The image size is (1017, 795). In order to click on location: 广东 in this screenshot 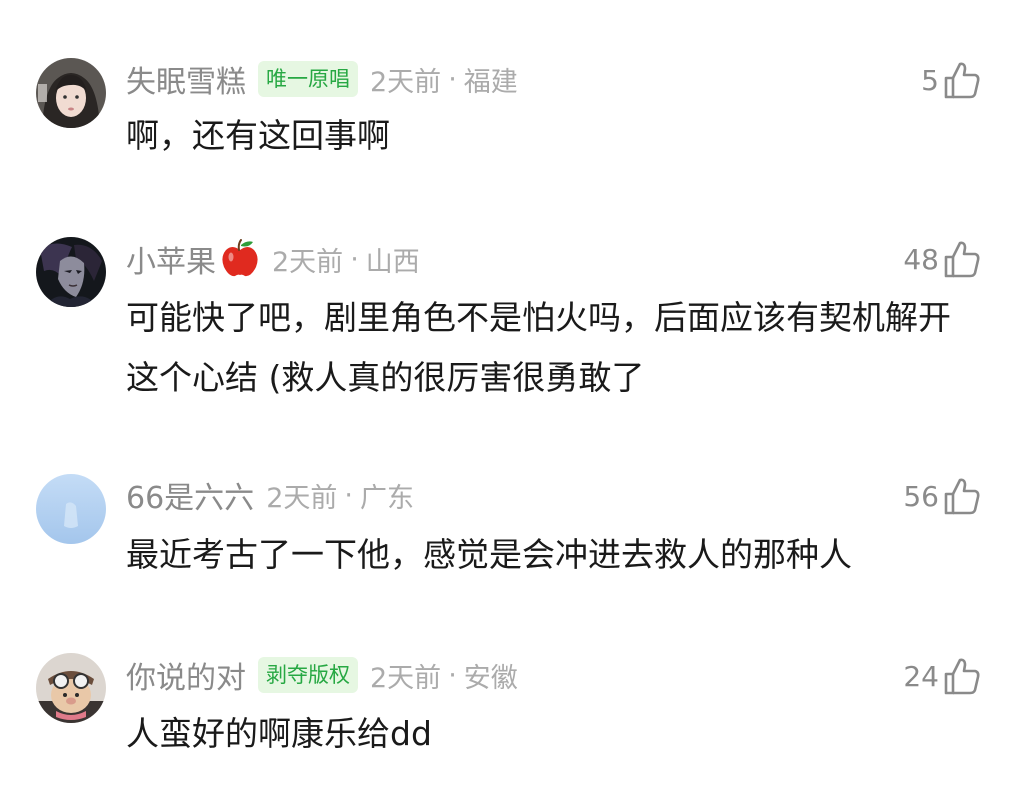, I will do `click(386, 498)`.